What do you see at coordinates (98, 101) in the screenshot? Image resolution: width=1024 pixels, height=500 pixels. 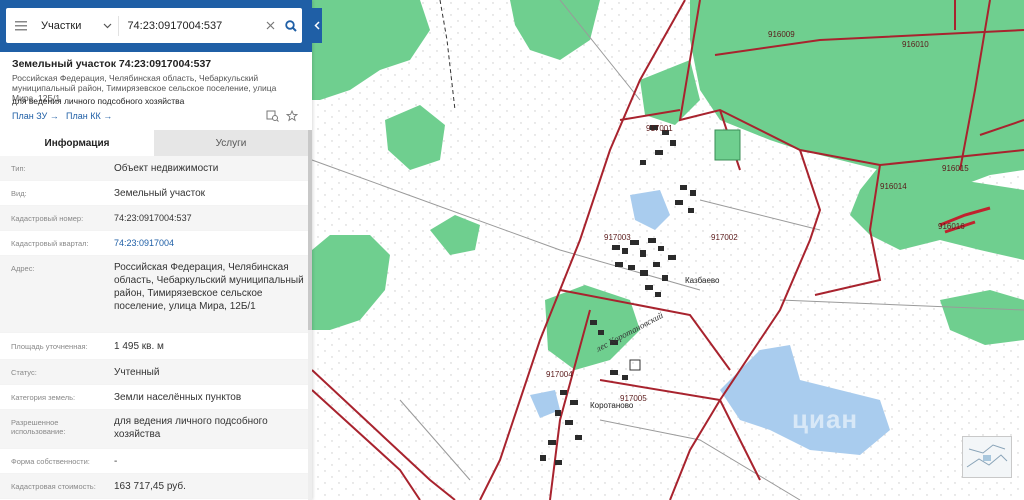 I see `parcel-use: для ведения личного подсобного хозяйства` at bounding box center [98, 101].